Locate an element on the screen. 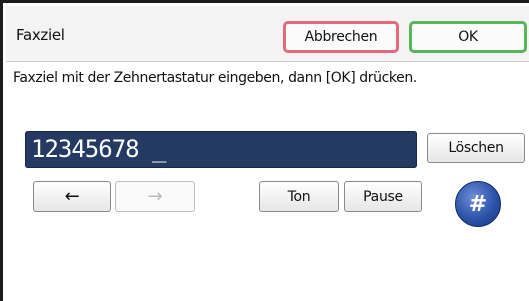  arrow-right-icon: → is located at coordinates (155, 196).